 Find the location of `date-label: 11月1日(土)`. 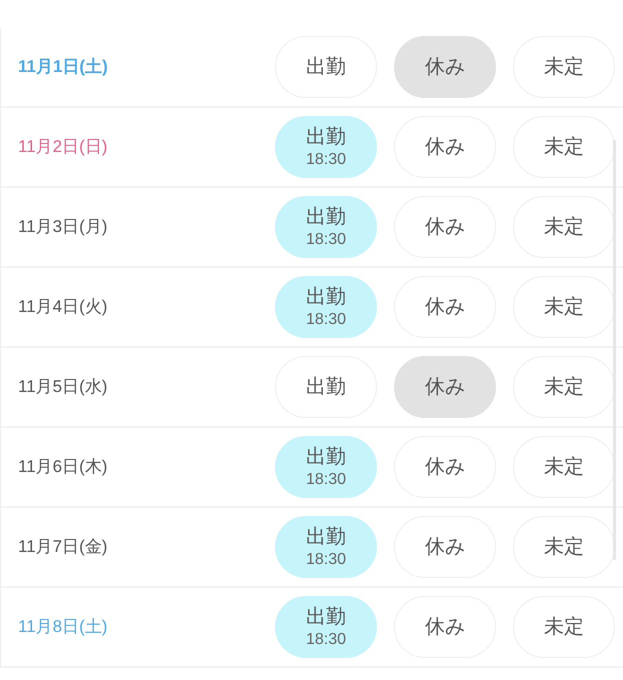

date-label: 11月1日(土) is located at coordinates (63, 67).